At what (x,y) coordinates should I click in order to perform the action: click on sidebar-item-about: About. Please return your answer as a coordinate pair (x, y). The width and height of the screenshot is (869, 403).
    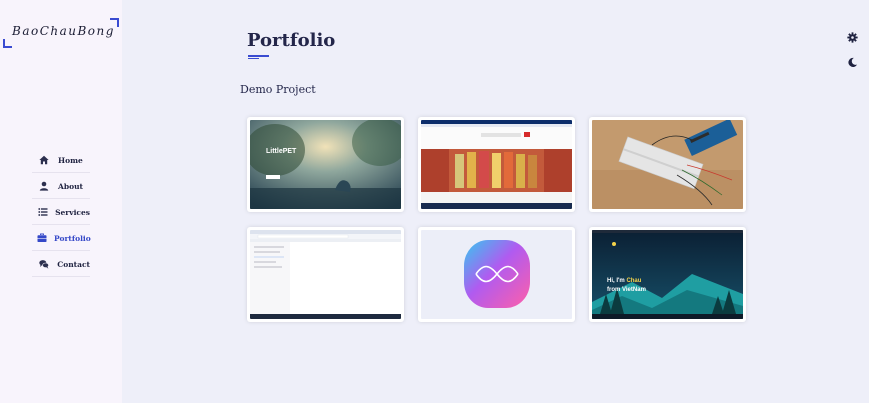
    Looking at the image, I should click on (61, 186).